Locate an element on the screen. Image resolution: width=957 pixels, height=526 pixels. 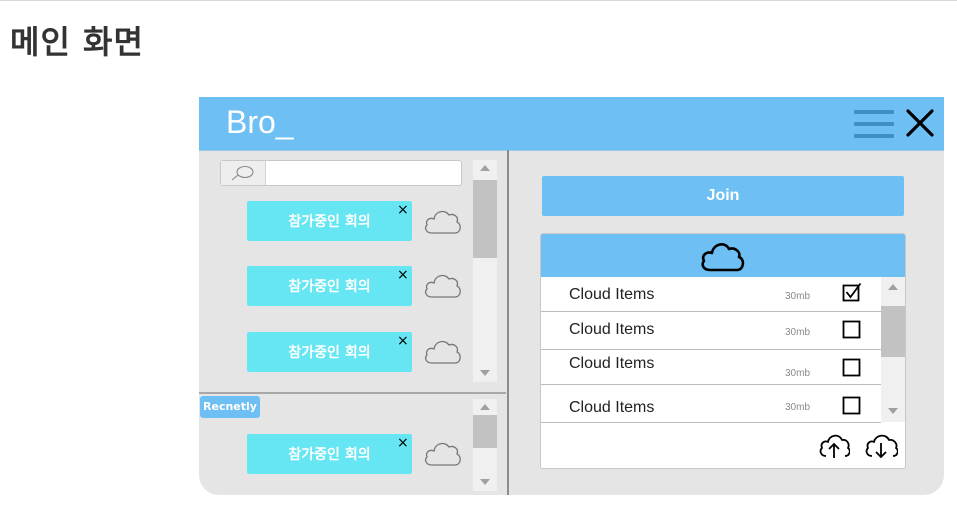
hamburger-menu-icon is located at coordinates (874, 124).